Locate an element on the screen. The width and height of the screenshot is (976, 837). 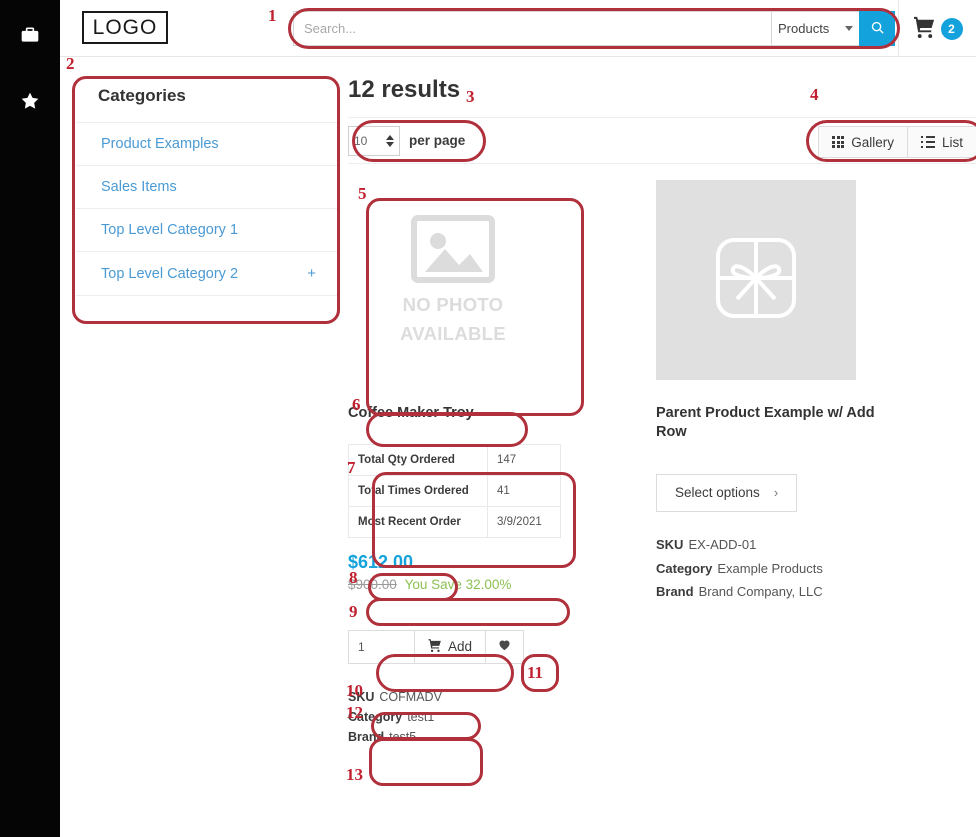
product-price-compare: $900.00 You Save 32.00% is located at coordinates (463, 584).